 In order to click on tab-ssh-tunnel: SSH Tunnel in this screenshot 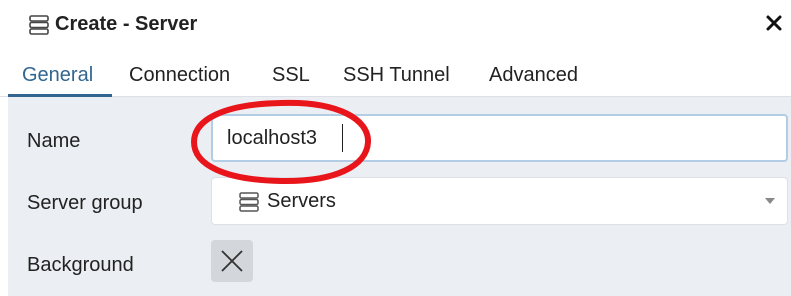, I will do `click(396, 75)`.